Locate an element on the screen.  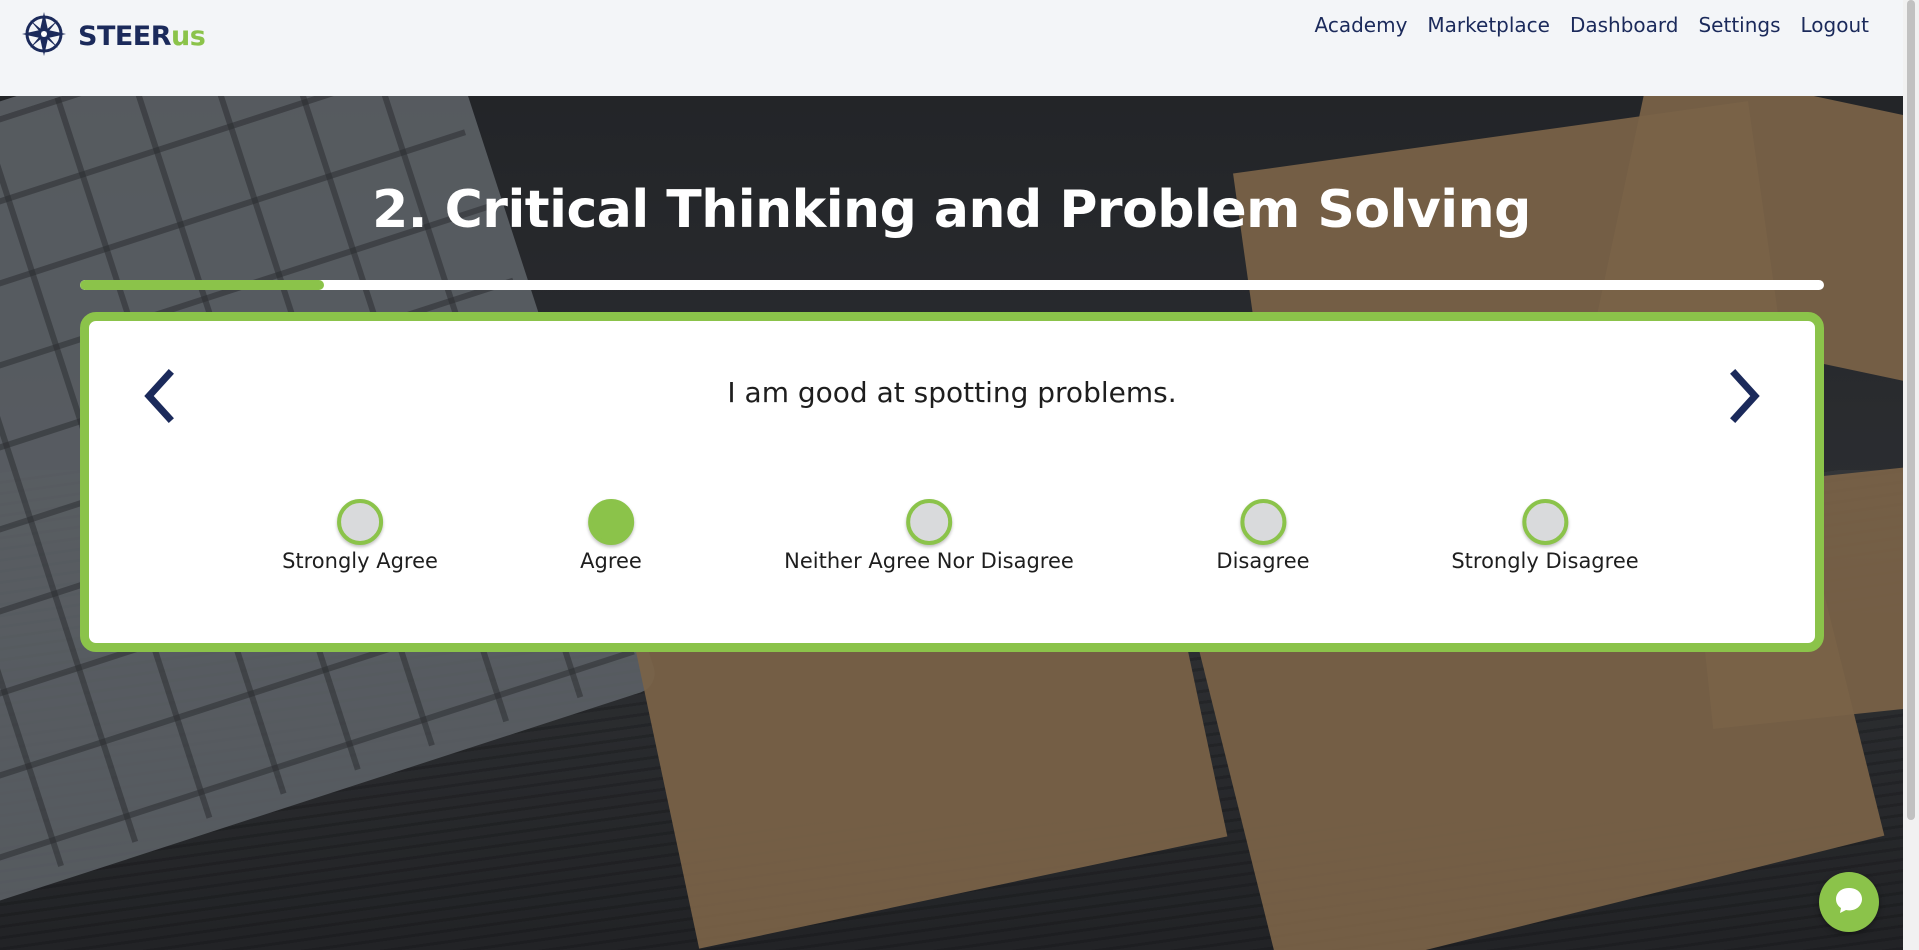
steerus-logo: STEERus is located at coordinates (113, 36).